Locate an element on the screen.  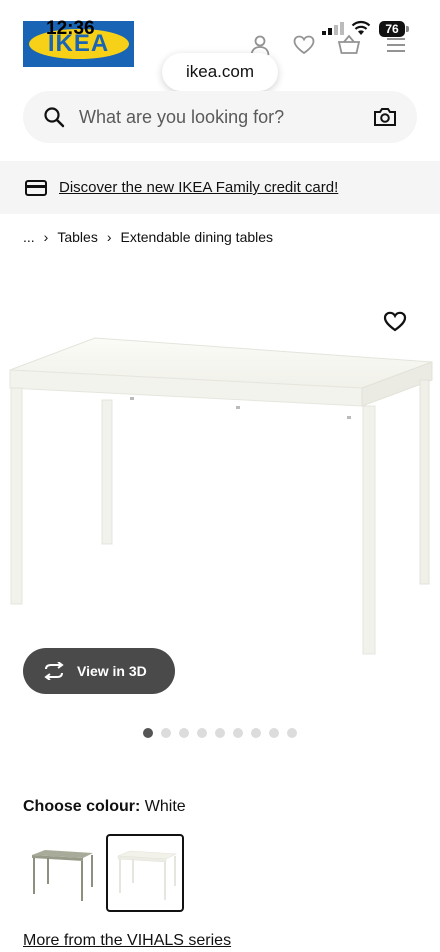
colour-option-grey-green is located at coordinates (62, 873).